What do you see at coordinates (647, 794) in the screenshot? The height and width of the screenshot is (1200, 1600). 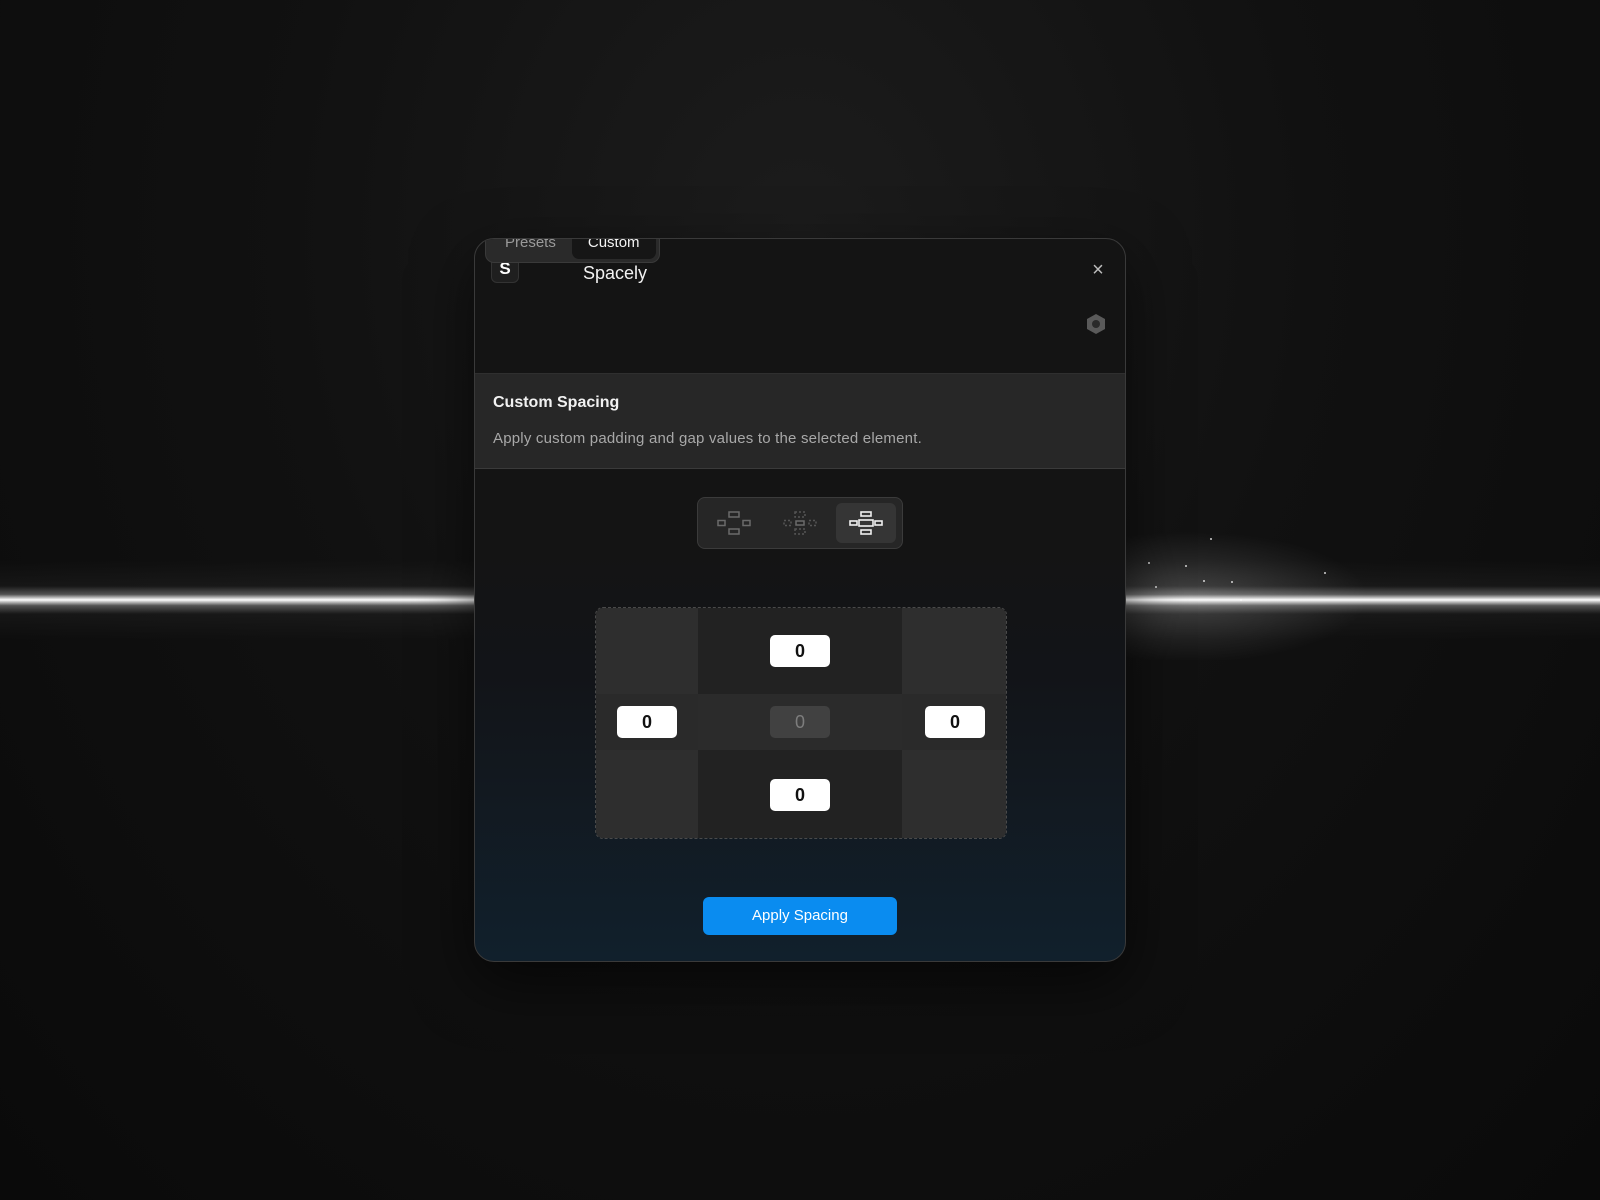 I see `grid-corner-bottom-left` at bounding box center [647, 794].